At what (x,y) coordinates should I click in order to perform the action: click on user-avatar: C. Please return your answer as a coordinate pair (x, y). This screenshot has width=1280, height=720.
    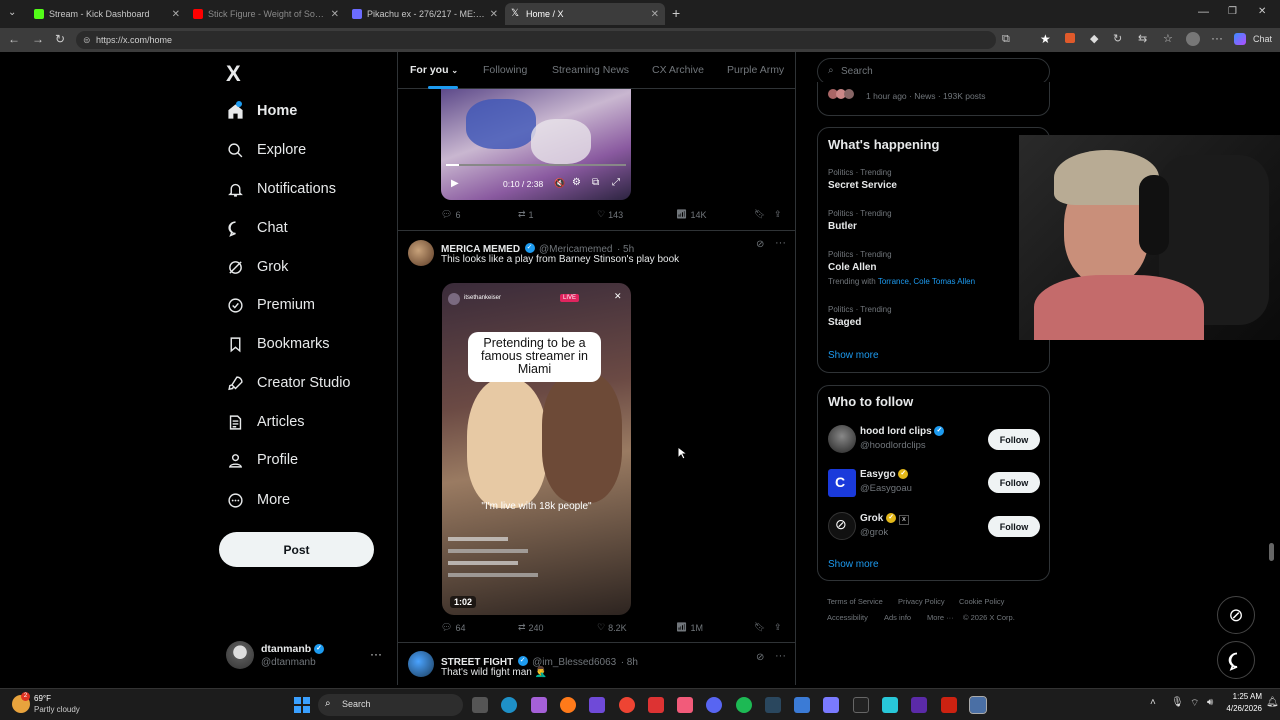
    Looking at the image, I should click on (842, 483).